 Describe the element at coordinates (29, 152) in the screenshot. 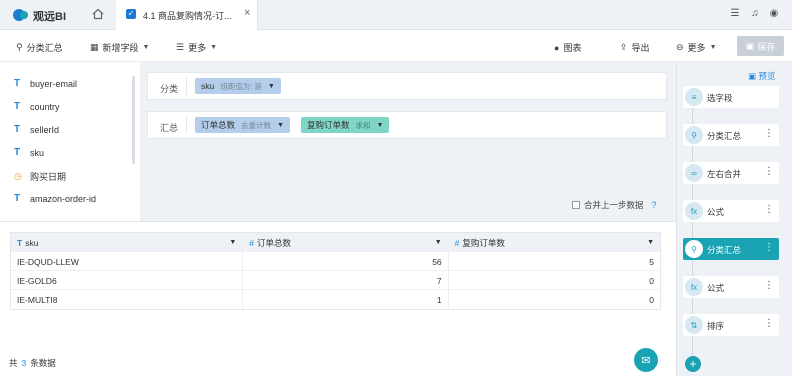

I see `field-item: T sku` at that location.